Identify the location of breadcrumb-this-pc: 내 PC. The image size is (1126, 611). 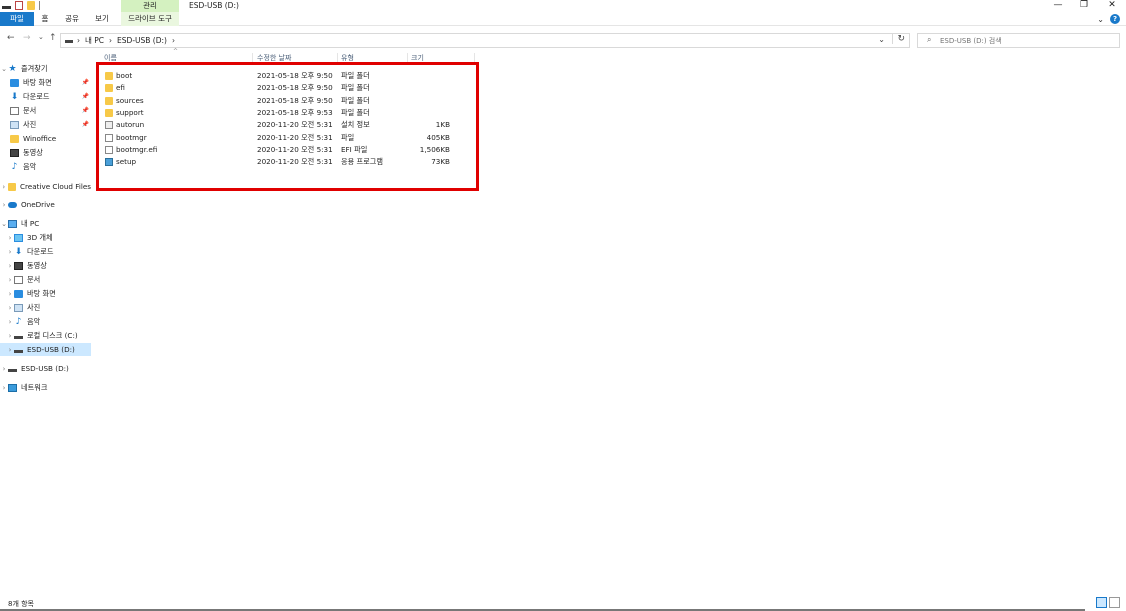
(94, 41).